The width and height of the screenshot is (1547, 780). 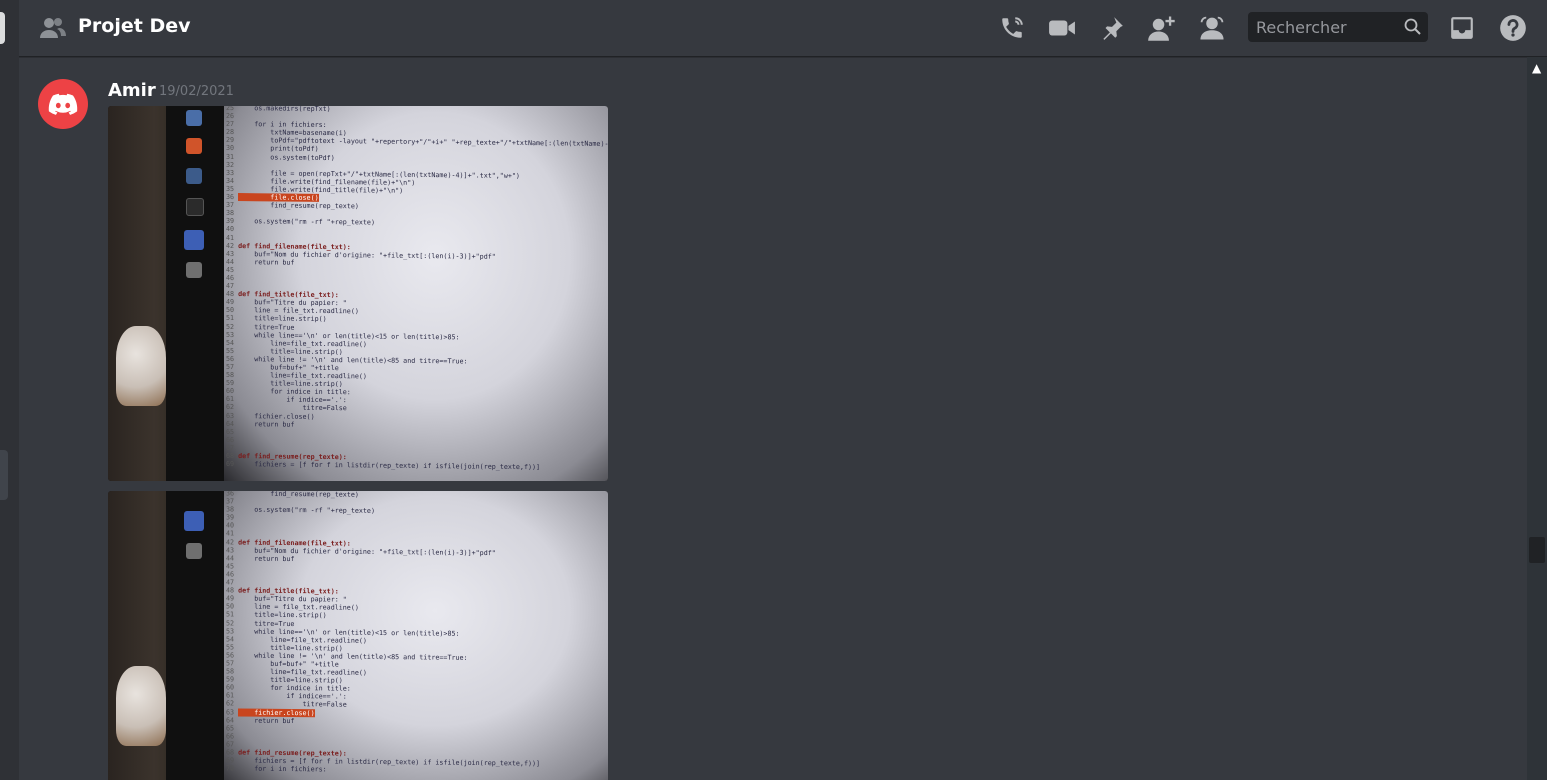 What do you see at coordinates (1212, 28) in the screenshot?
I see `member-list-icon` at bounding box center [1212, 28].